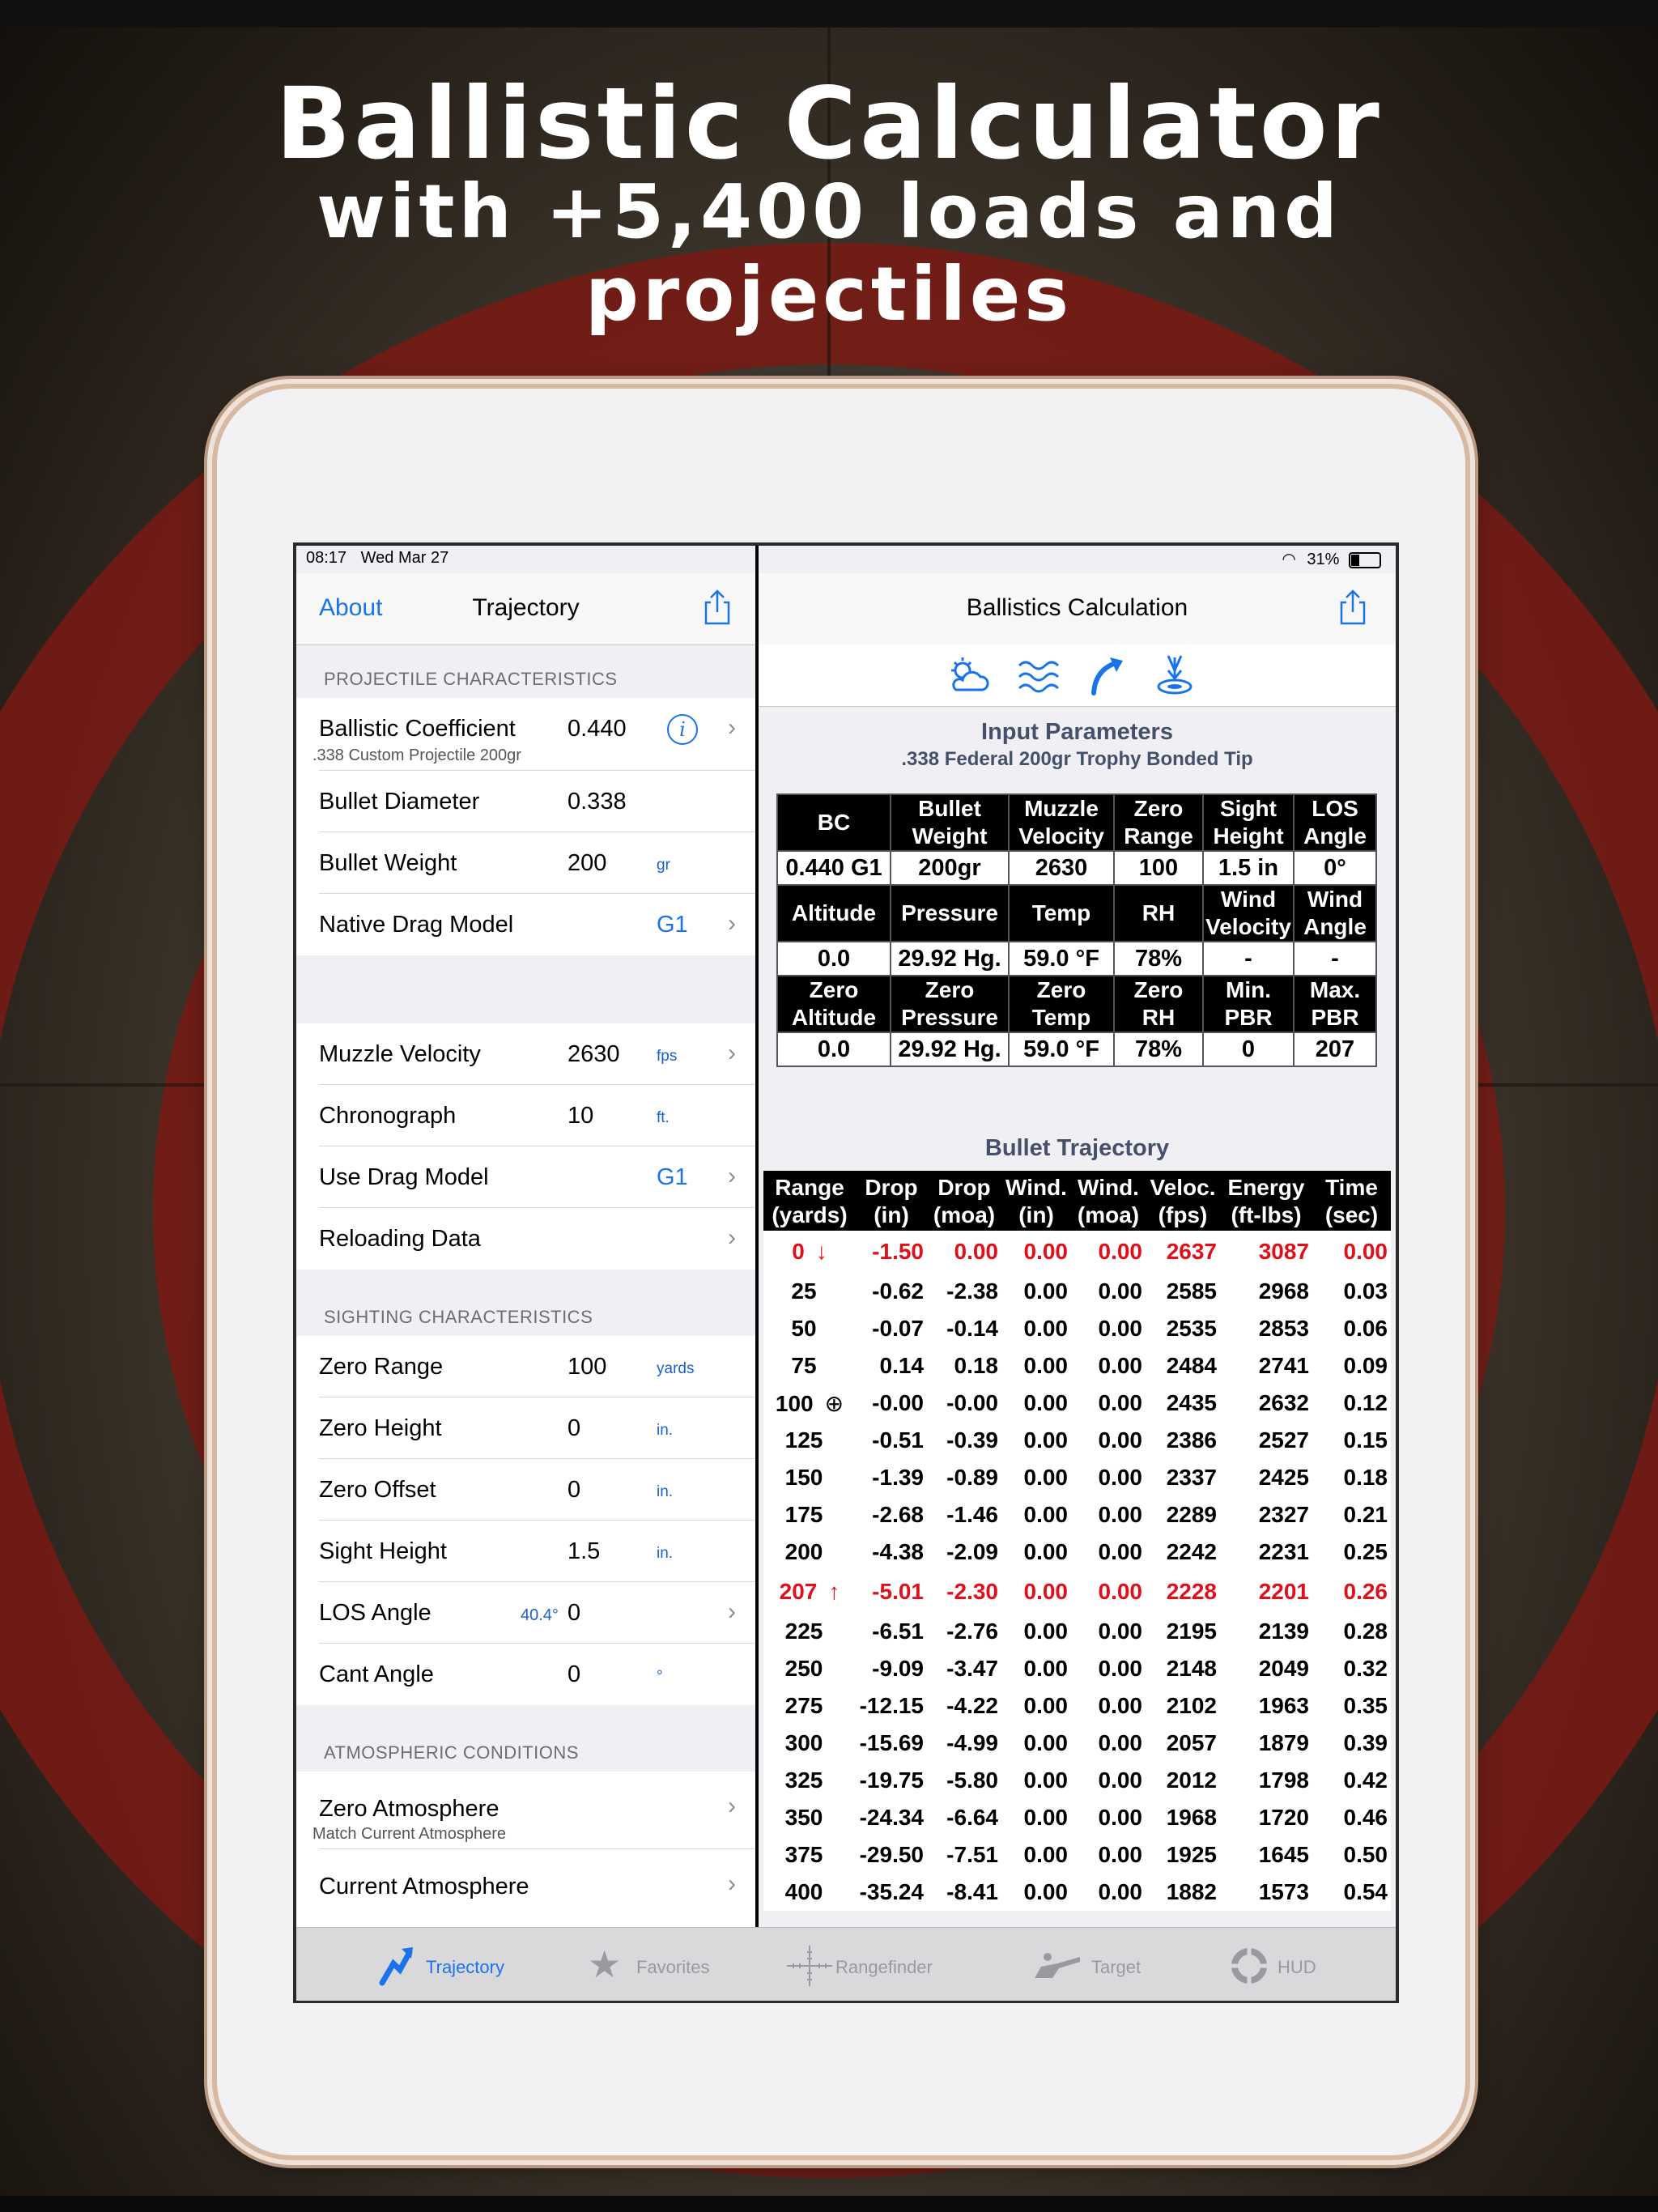 The height and width of the screenshot is (2212, 1658). Describe the element at coordinates (525, 1428) in the screenshot. I see `zero-height-row: Zero Height 0 in.` at that location.